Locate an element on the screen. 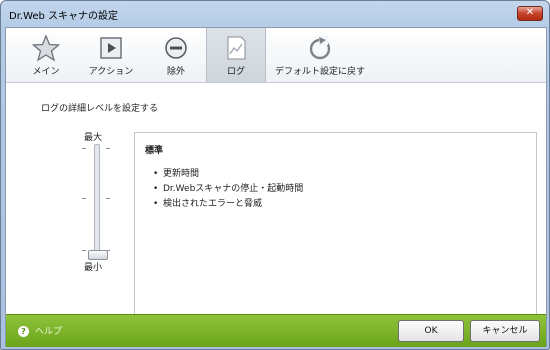 This screenshot has height=350, width=550. play-icon is located at coordinates (111, 48).